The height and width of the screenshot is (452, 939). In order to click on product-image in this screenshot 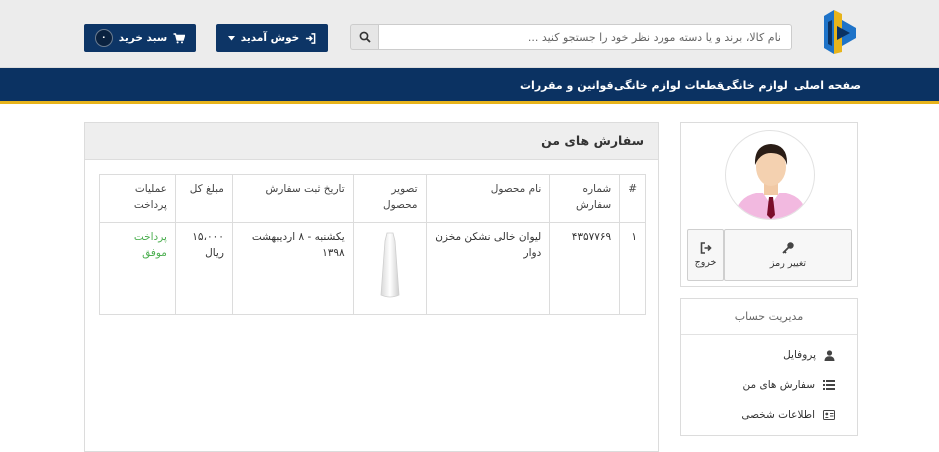, I will do `click(390, 266)`.